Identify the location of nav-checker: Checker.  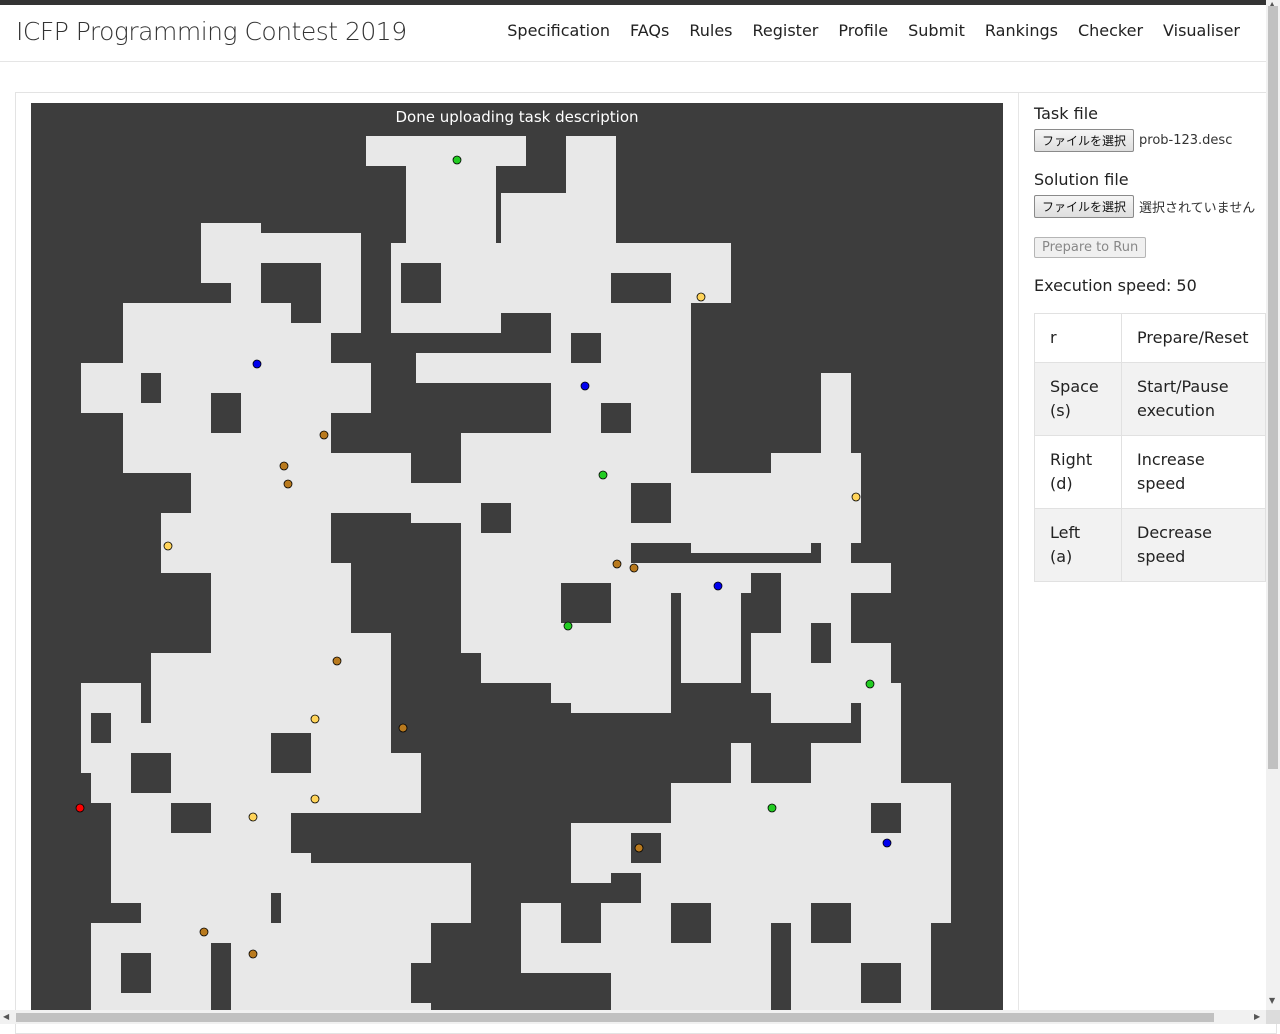
(1110, 30).